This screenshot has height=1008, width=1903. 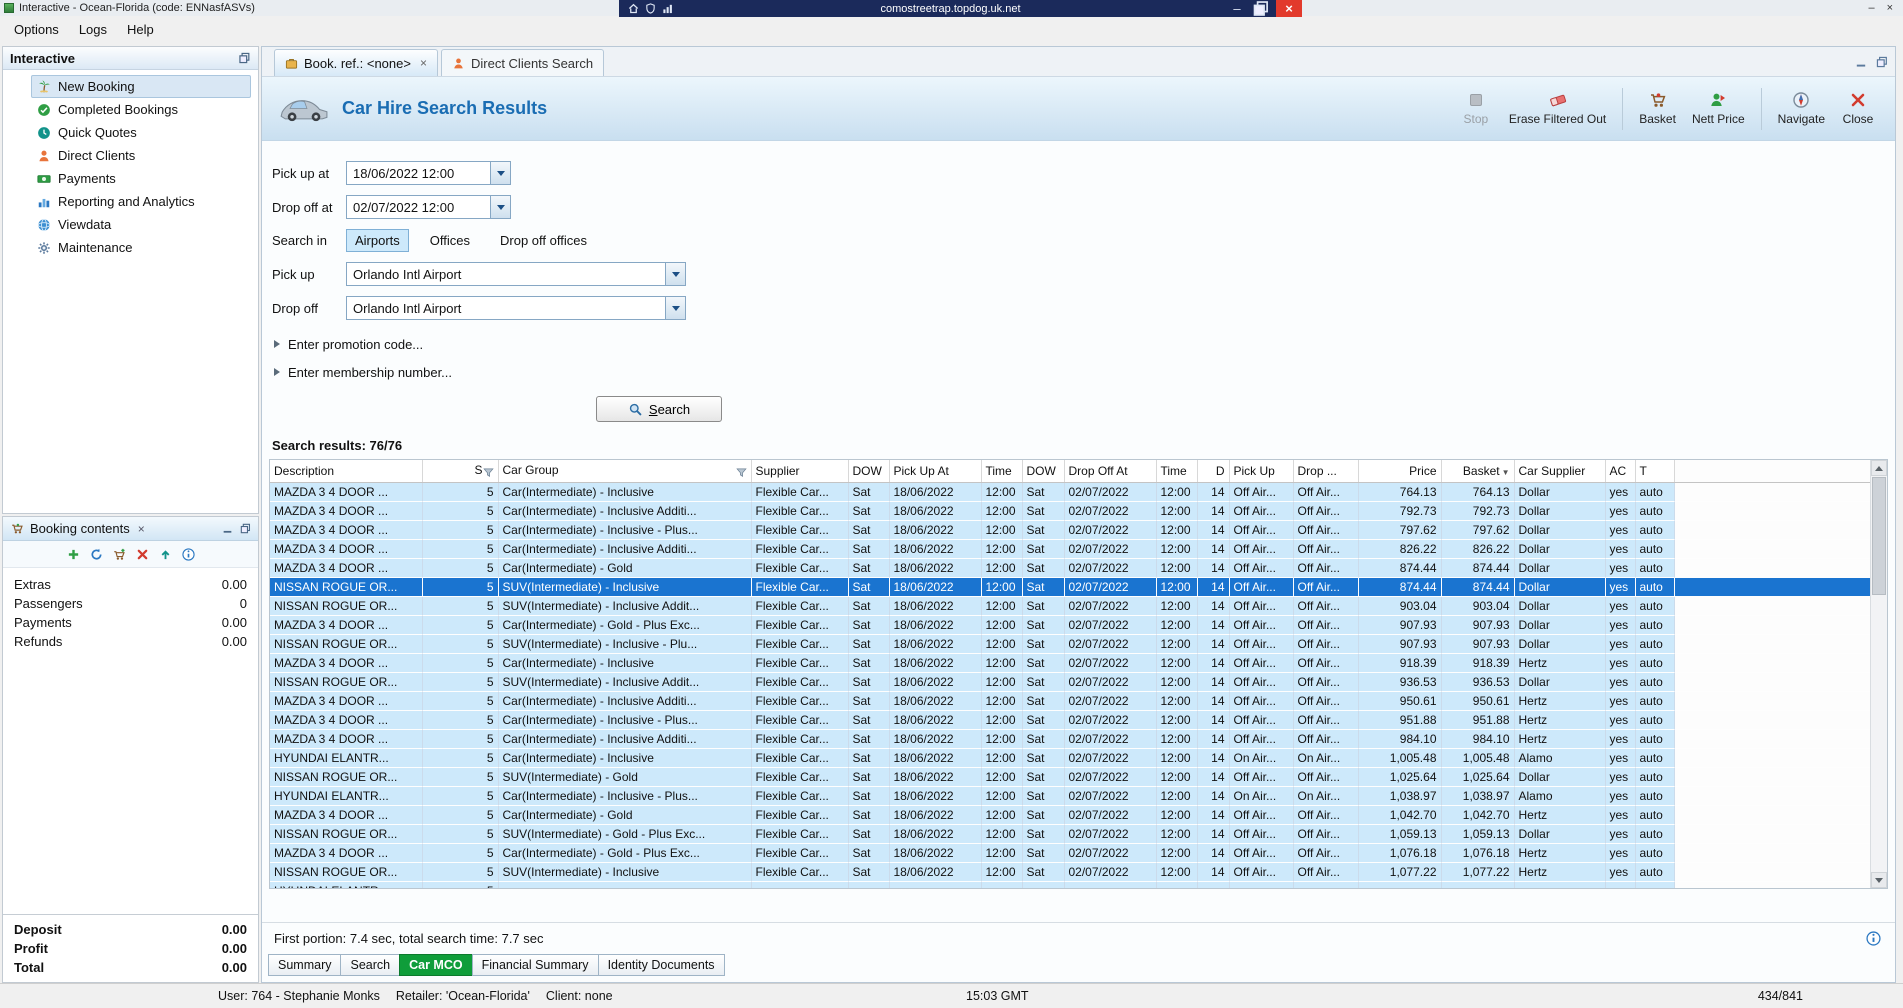 What do you see at coordinates (1858, 108) in the screenshot?
I see `toolbar-close: Close` at bounding box center [1858, 108].